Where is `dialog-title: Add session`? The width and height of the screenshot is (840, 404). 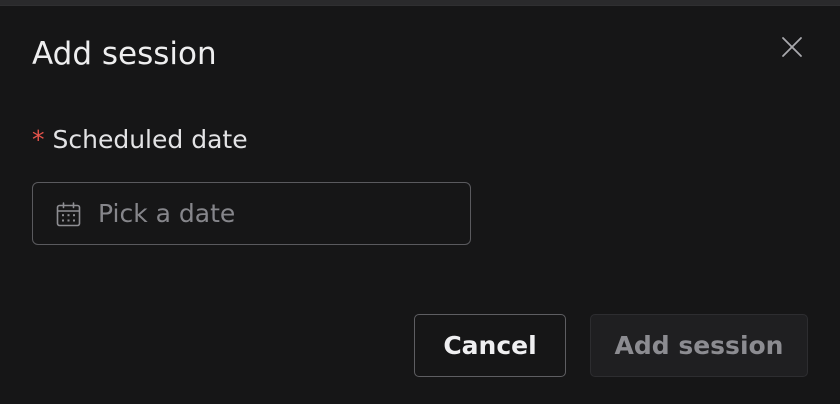
dialog-title: Add session is located at coordinates (124, 54).